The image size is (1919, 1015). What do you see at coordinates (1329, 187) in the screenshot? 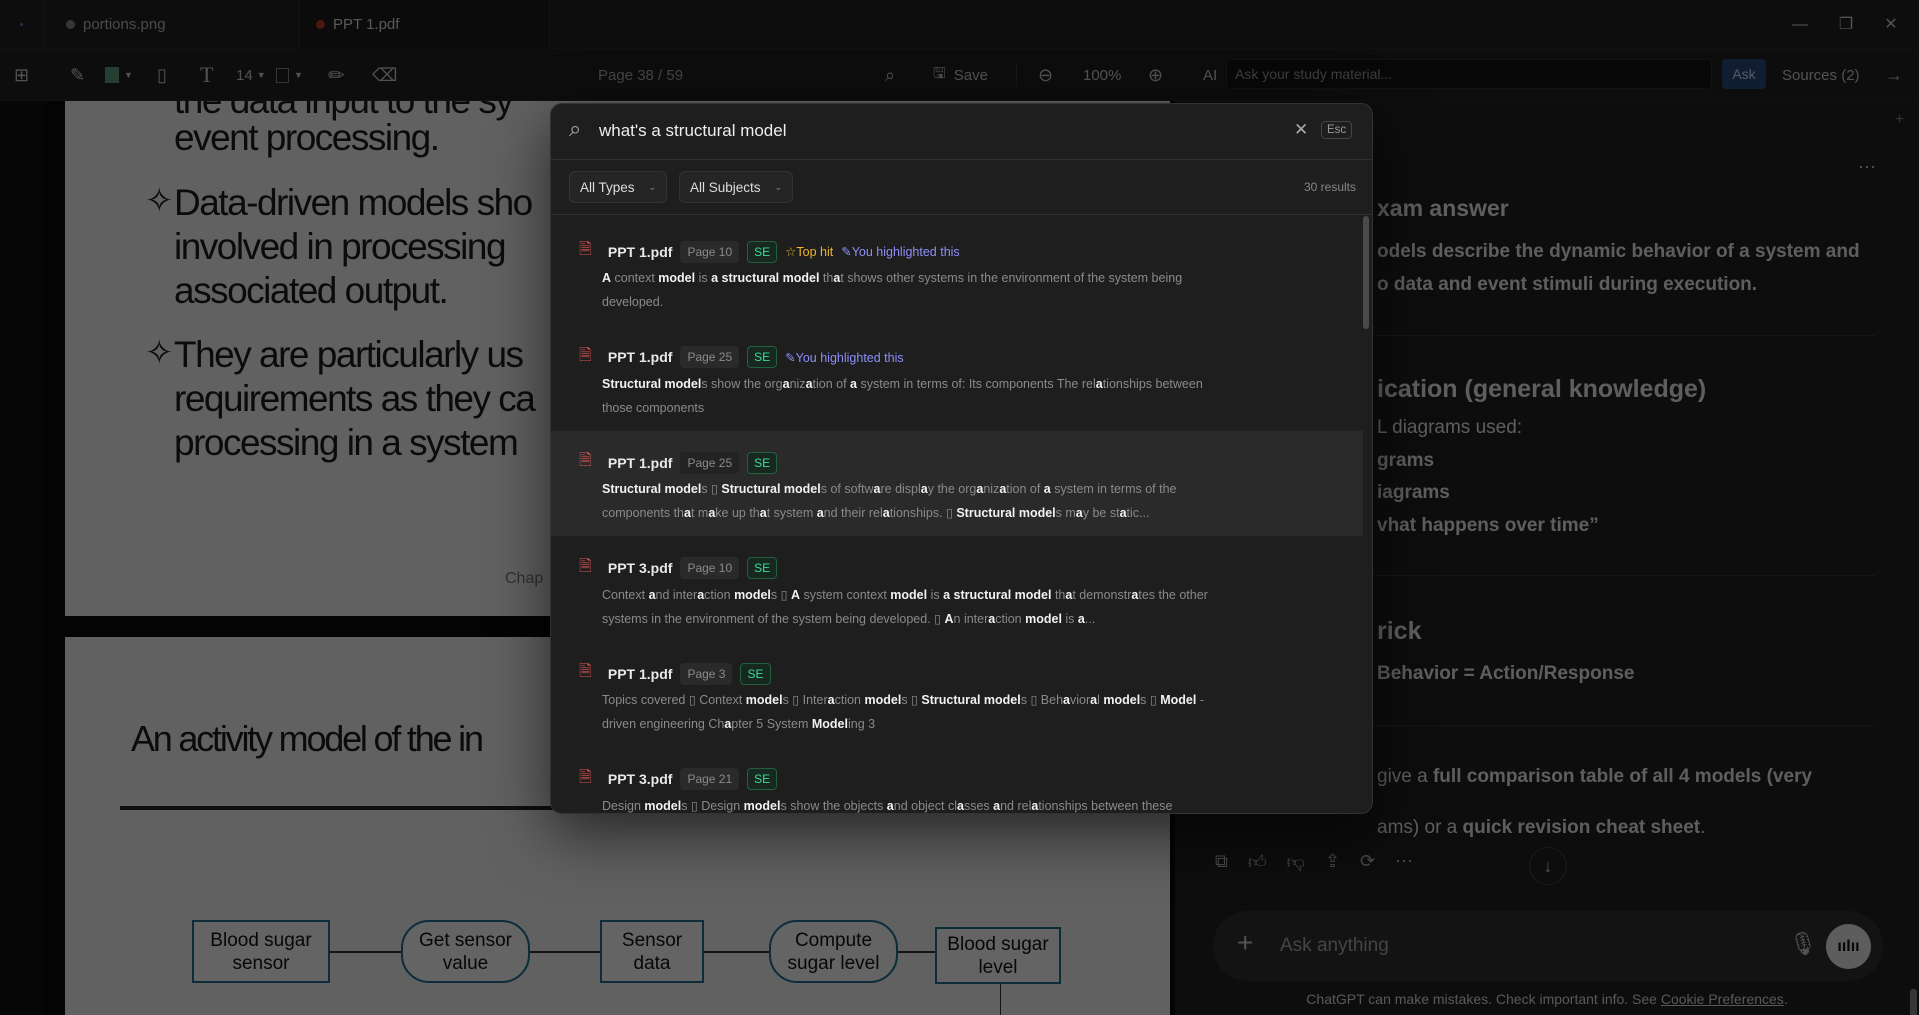
I see `result-count: 30 results` at bounding box center [1329, 187].